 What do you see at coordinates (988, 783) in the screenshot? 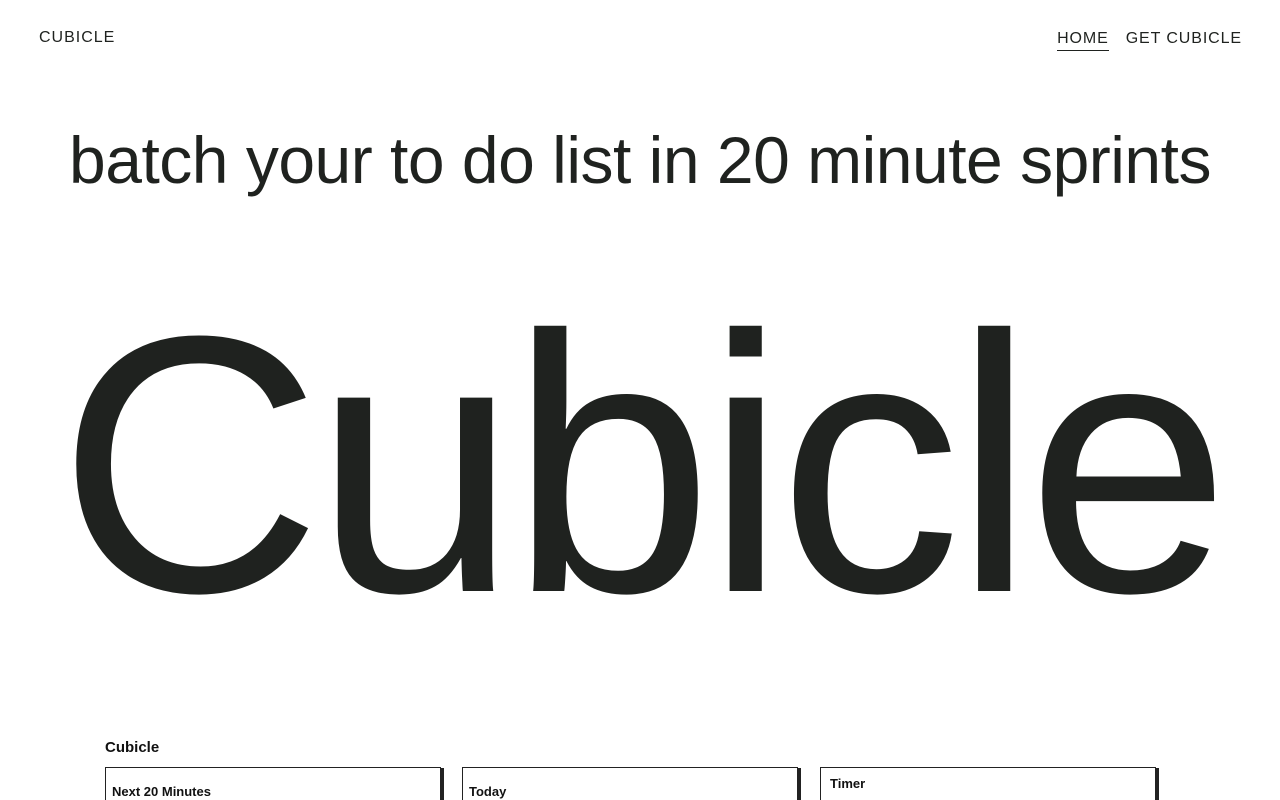
I see `timer-panel: Timer` at bounding box center [988, 783].